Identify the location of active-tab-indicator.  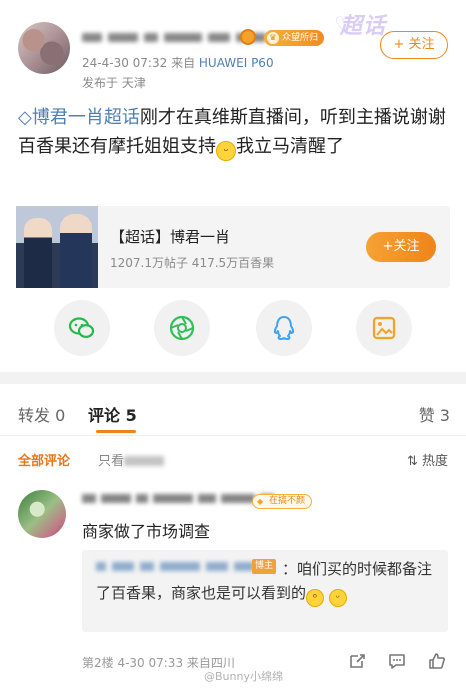
(116, 431).